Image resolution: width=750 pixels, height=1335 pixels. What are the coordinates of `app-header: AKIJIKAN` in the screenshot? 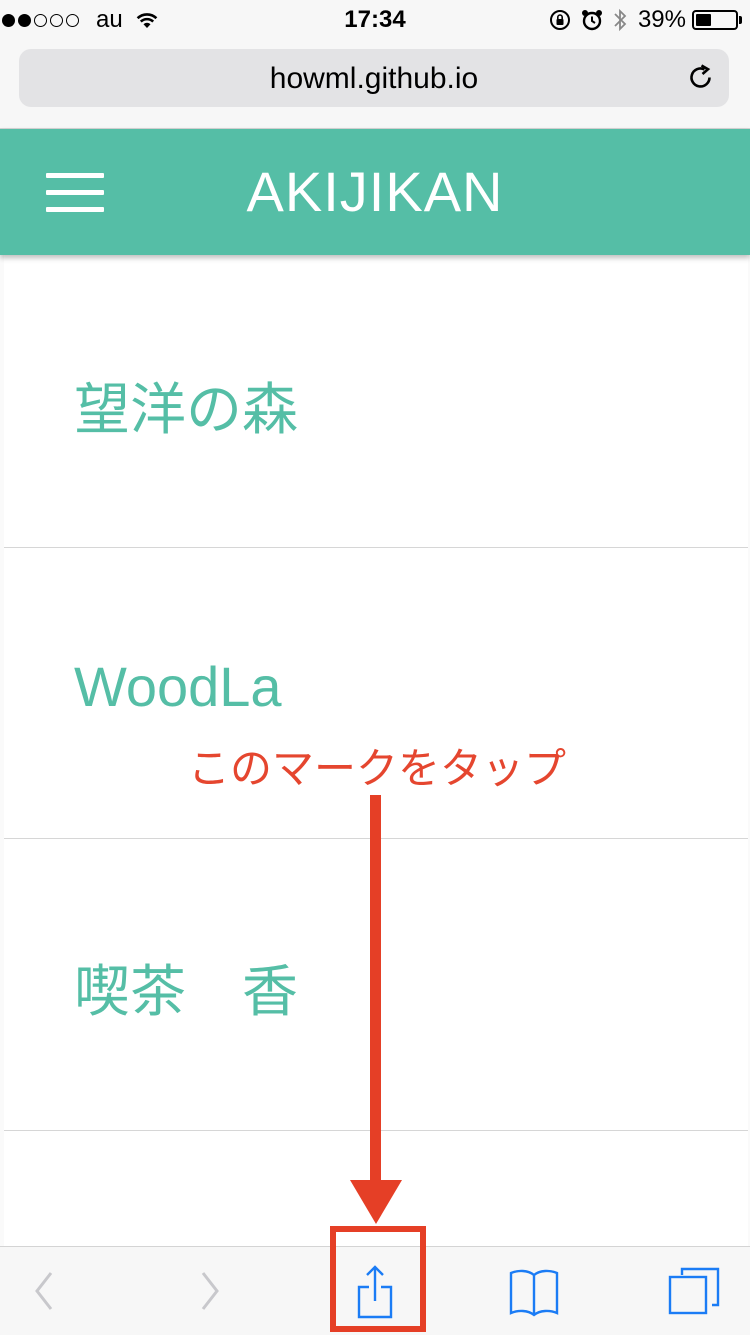 It's located at (375, 192).